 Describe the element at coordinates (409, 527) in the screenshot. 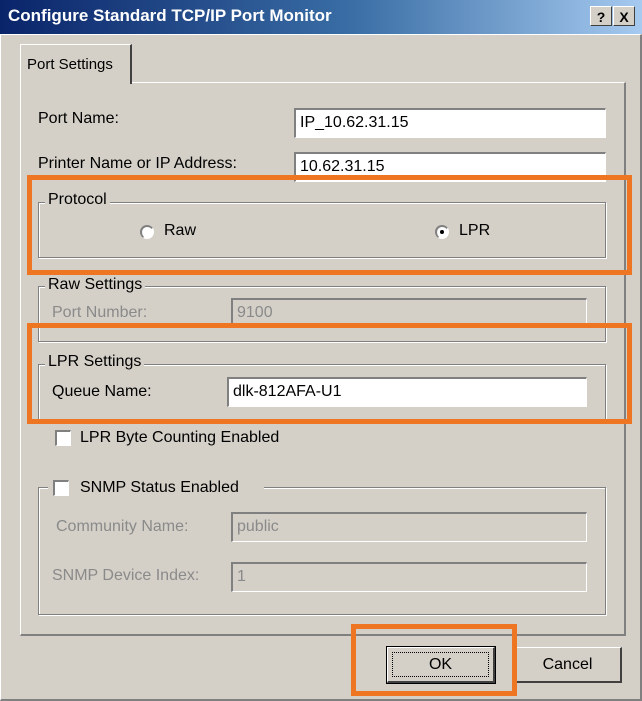

I see `community-name-input: public` at that location.